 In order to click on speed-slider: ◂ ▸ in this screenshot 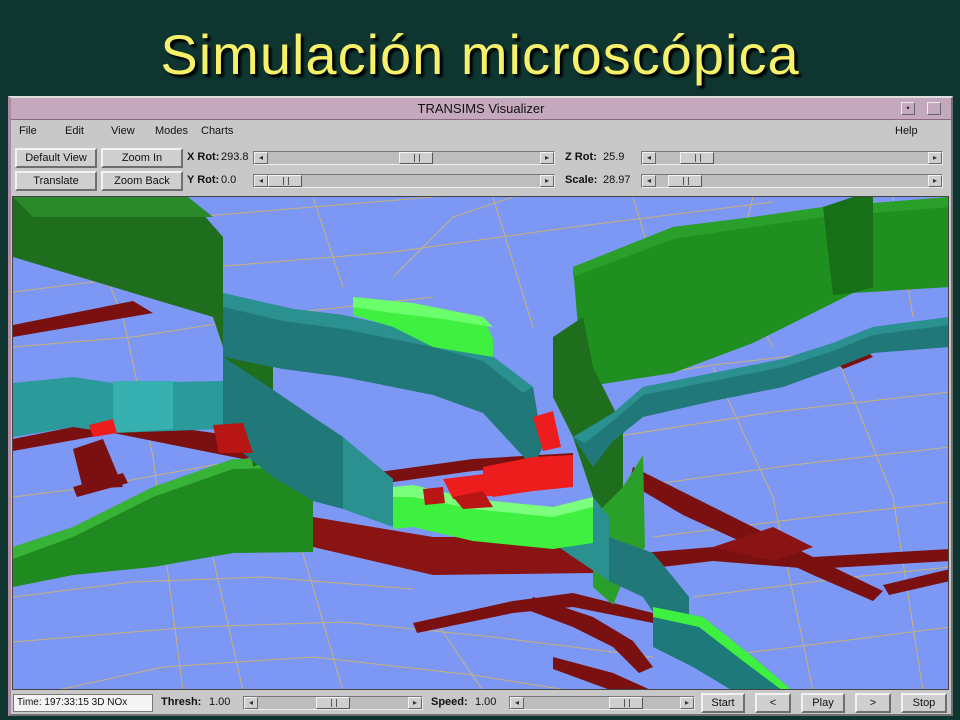, I will do `click(602, 703)`.